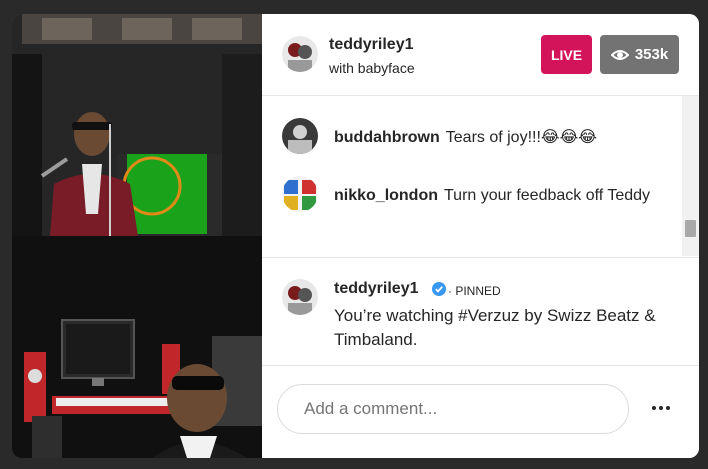  Describe the element at coordinates (453, 409) in the screenshot. I see `comment-input` at that location.